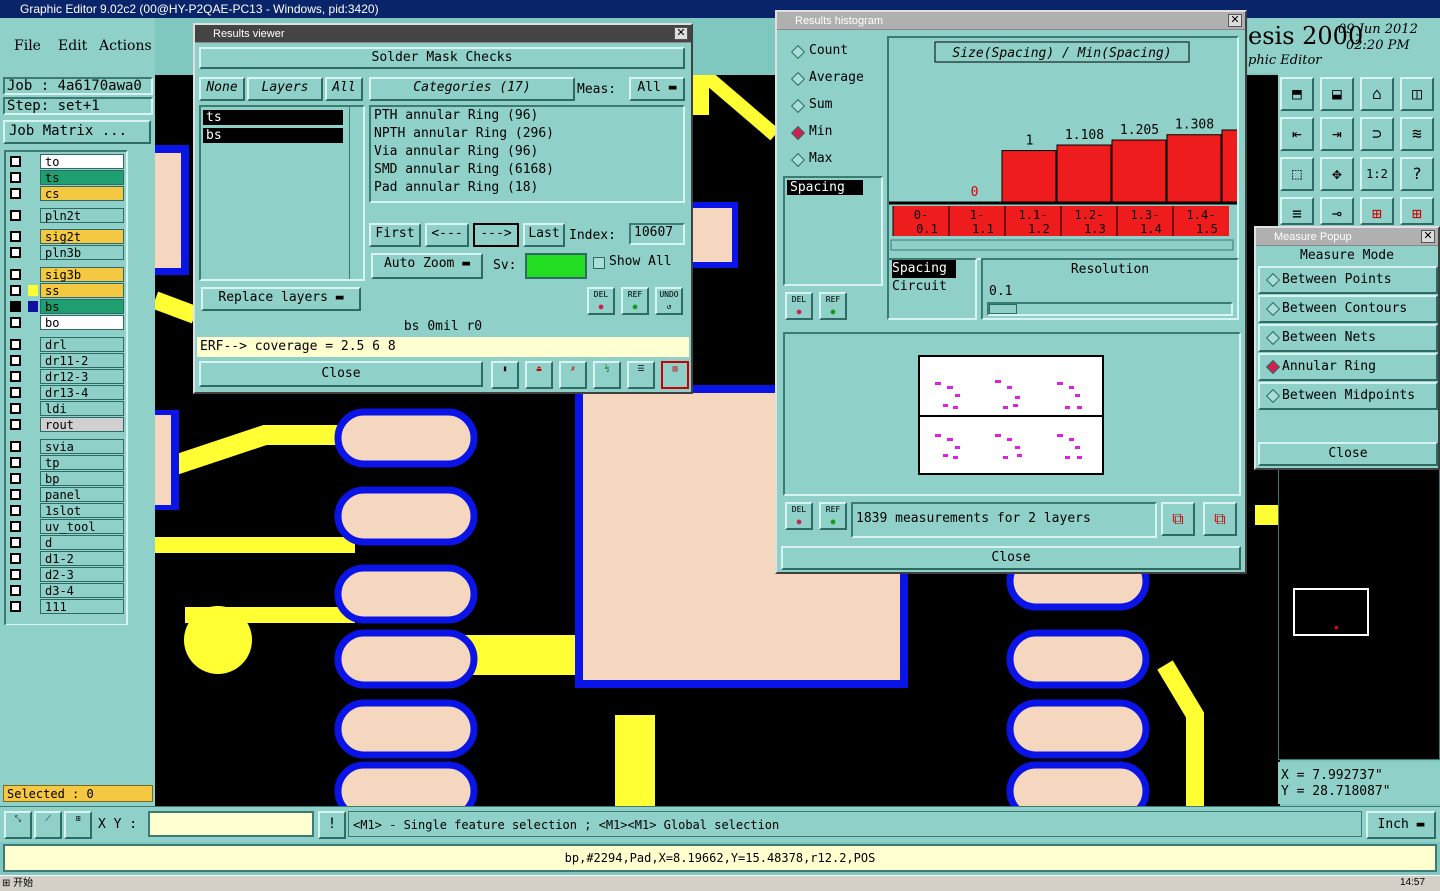  I want to click on category-item: Via annular Ring (96), so click(528, 152).